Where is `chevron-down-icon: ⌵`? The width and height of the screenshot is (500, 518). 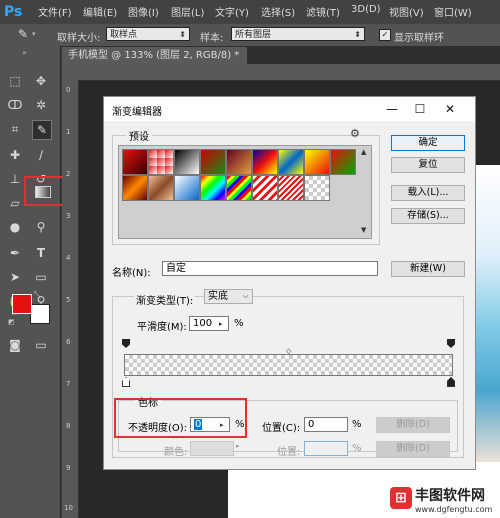 chevron-down-icon: ⌵ is located at coordinates (246, 296).